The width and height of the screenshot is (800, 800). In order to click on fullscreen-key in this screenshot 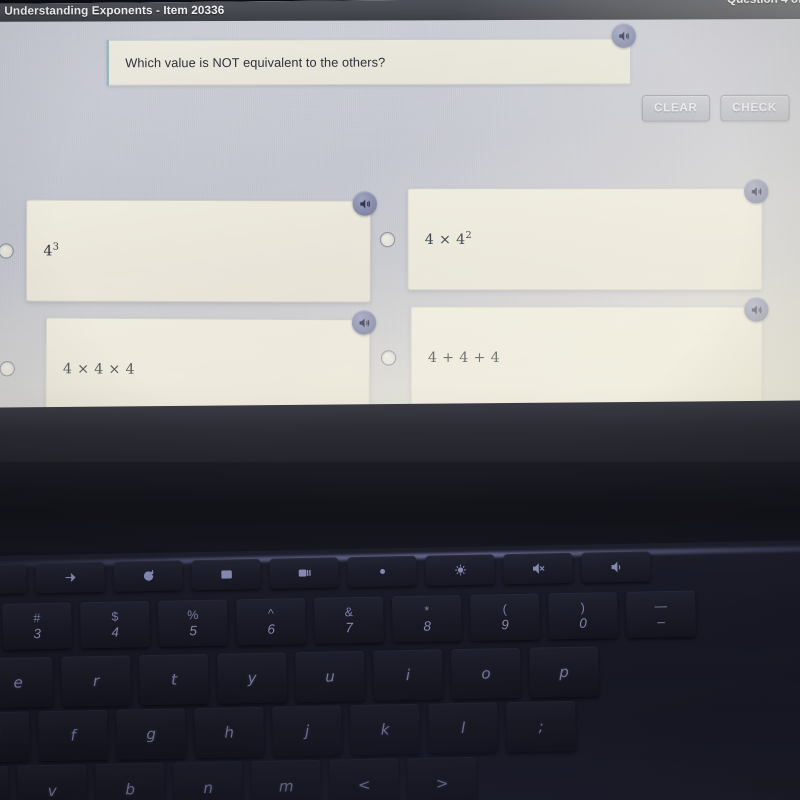, I will do `click(226, 574)`.